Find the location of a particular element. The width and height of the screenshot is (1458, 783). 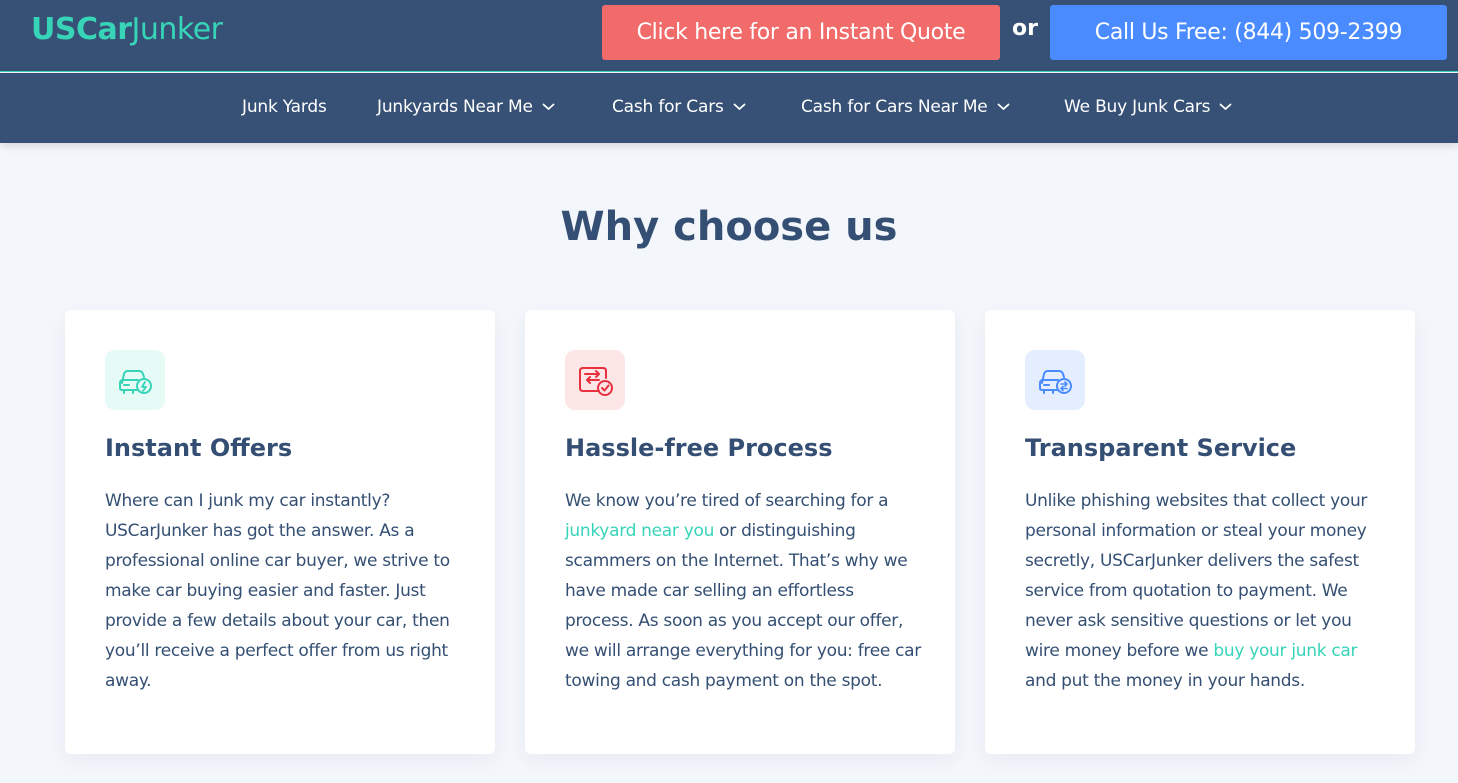

buy-your-junk-car-link: buy your junk car is located at coordinates (1285, 651).